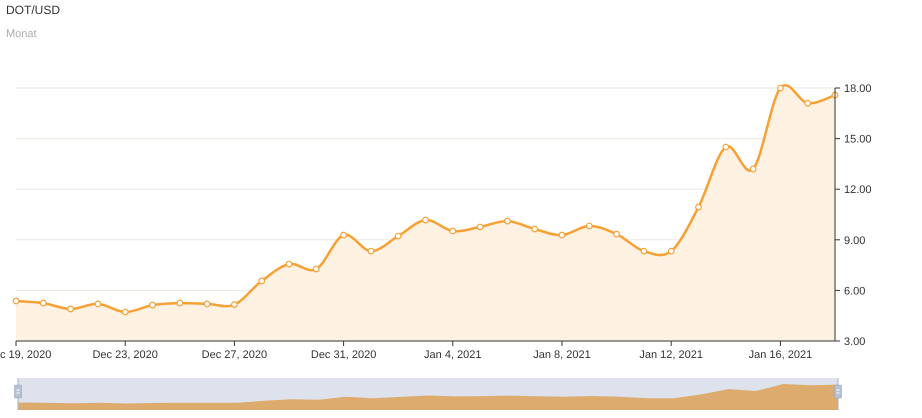 This screenshot has width=922, height=418. I want to click on axis-label: Jan 8, 2021, so click(562, 355).